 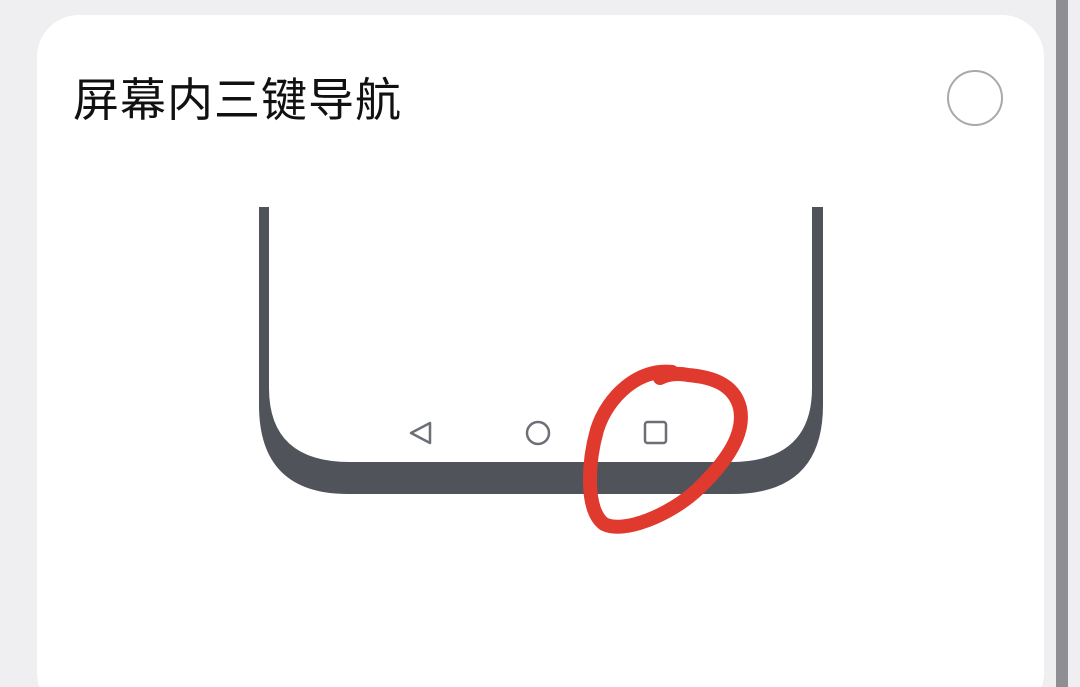 I want to click on red-annotation-circle, so click(x=665, y=449).